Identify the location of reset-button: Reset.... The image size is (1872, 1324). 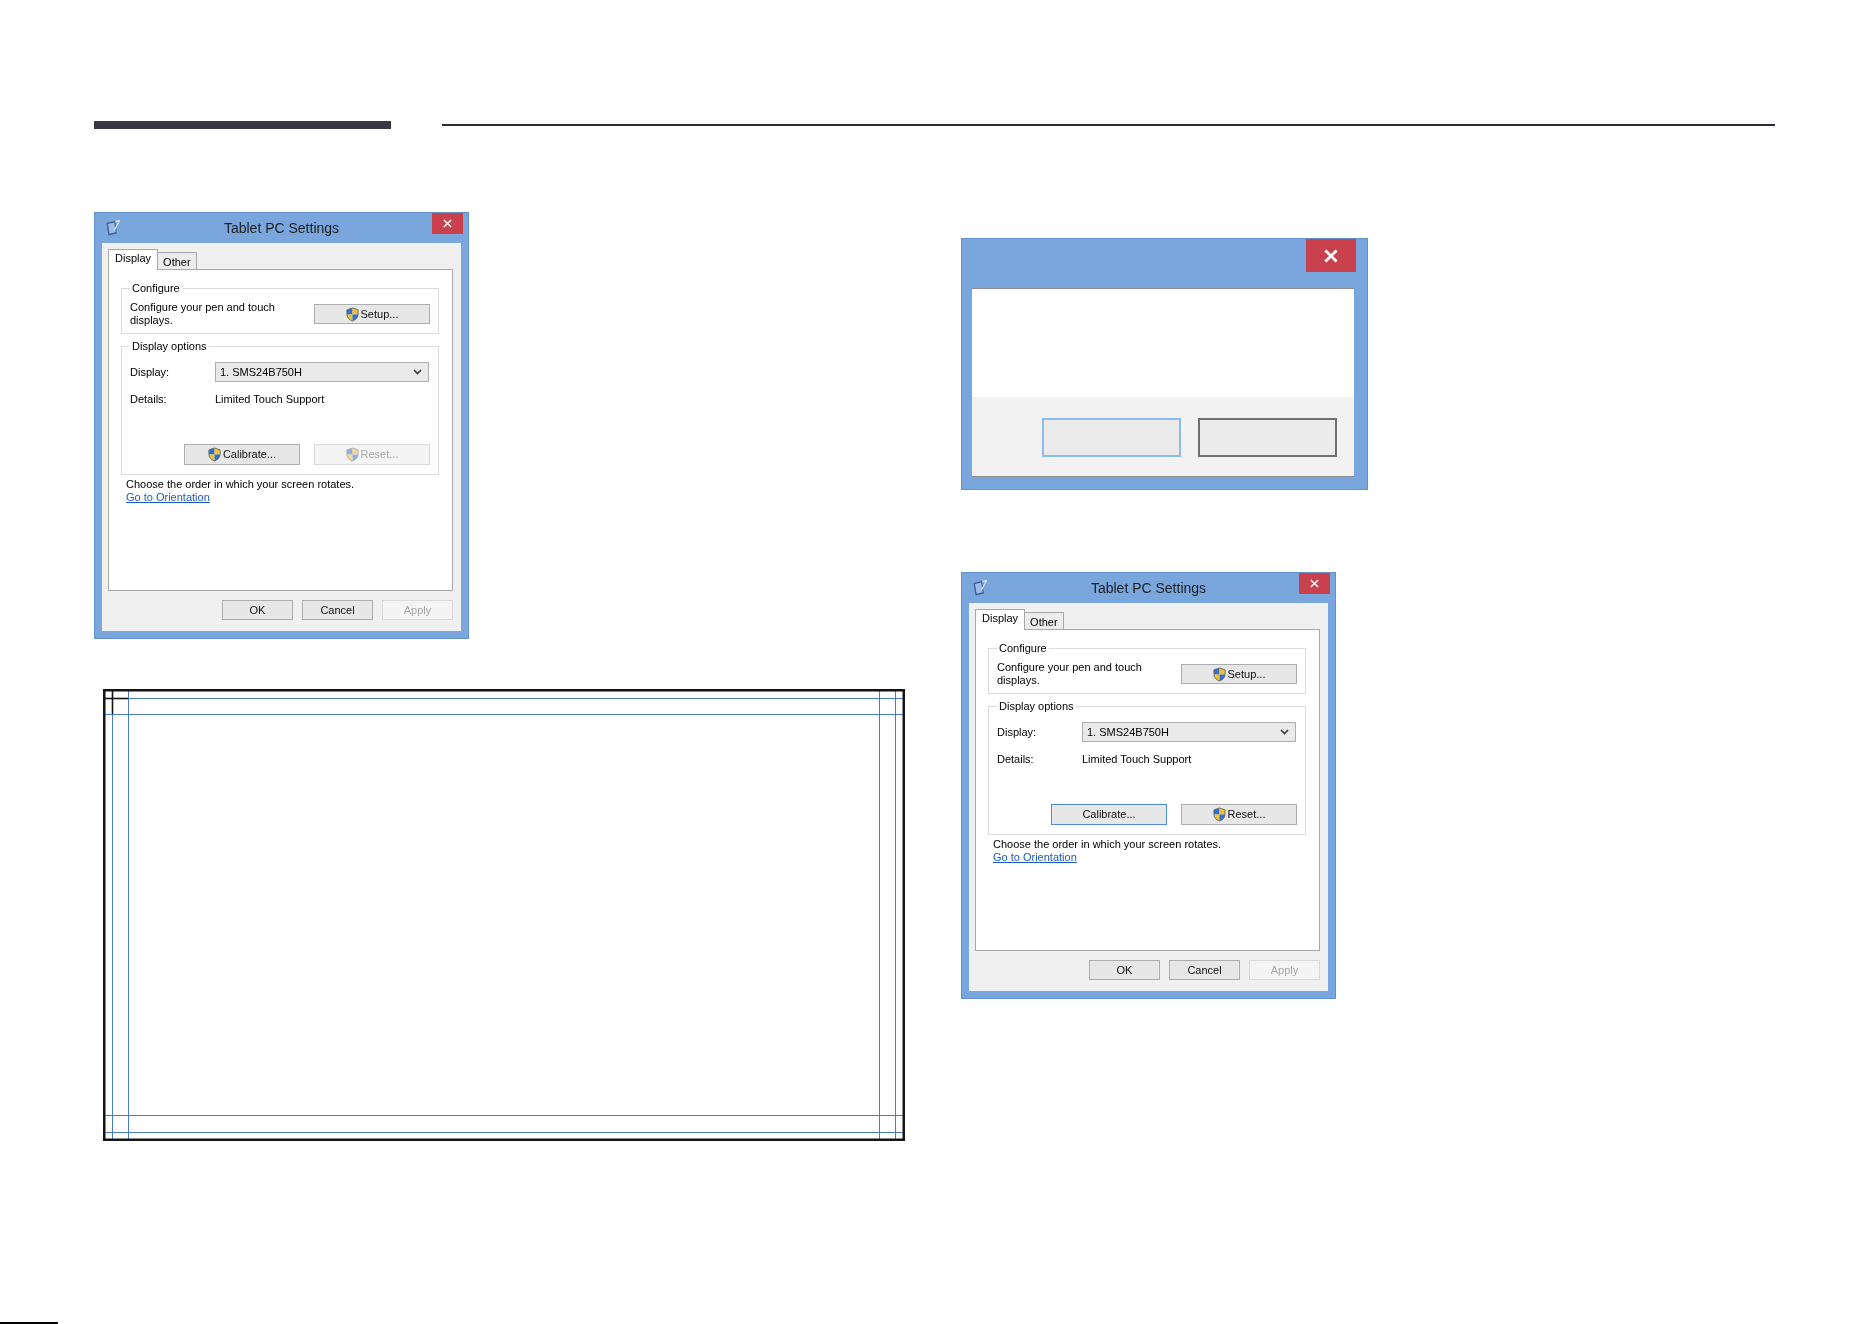
(1239, 814).